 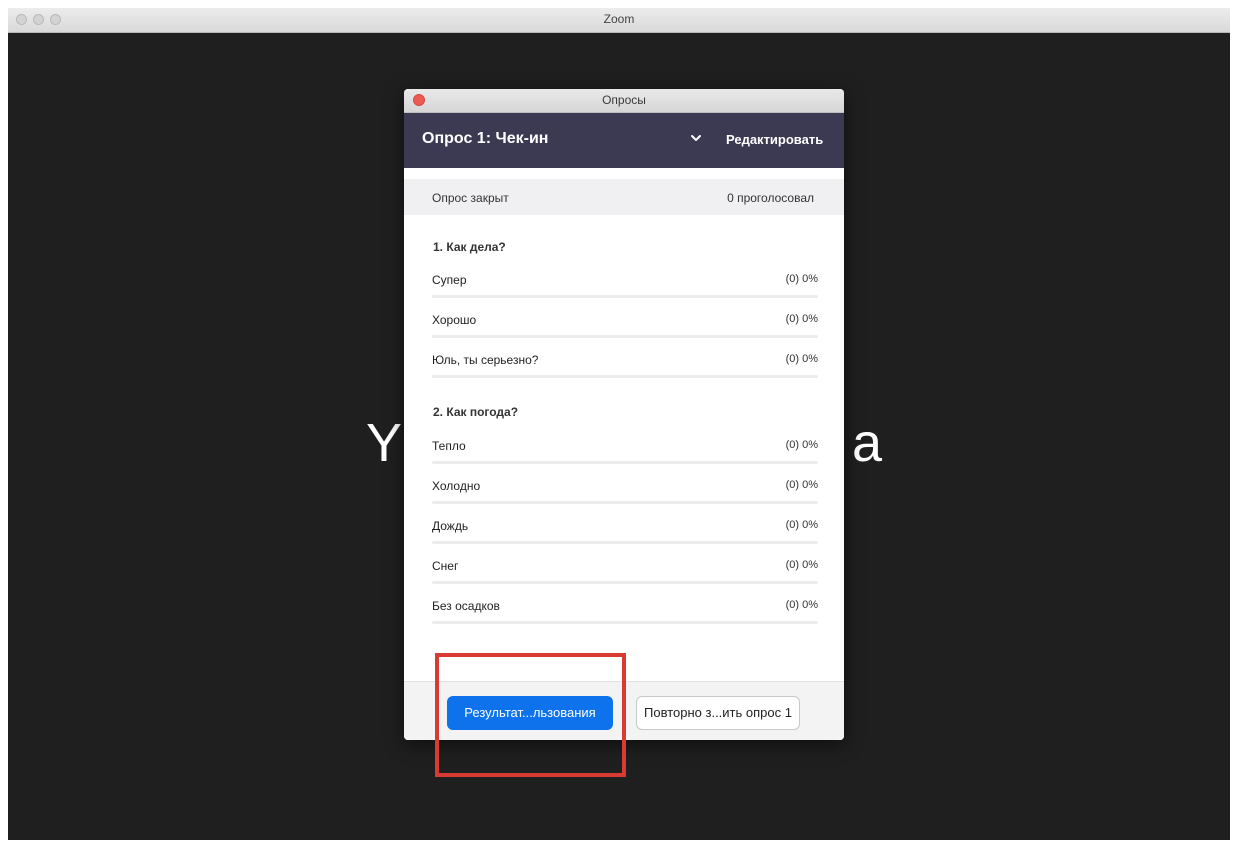 What do you see at coordinates (696, 138) in the screenshot?
I see `chevron-down-icon` at bounding box center [696, 138].